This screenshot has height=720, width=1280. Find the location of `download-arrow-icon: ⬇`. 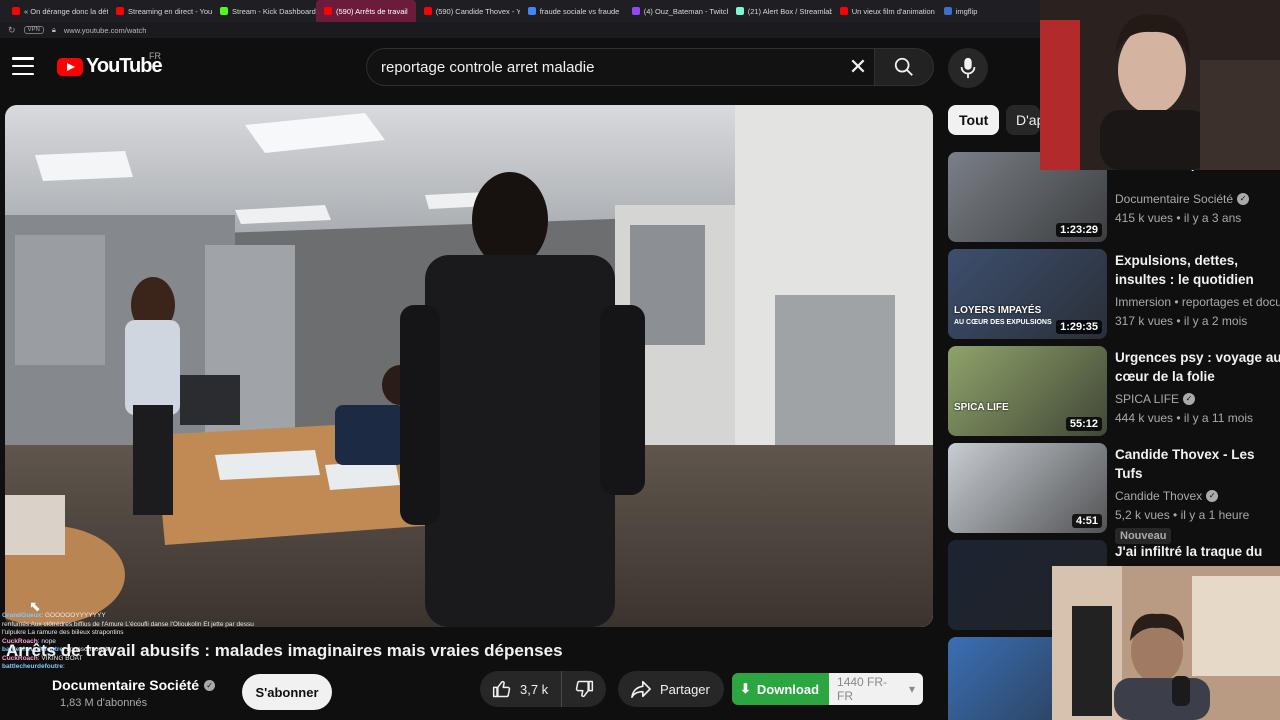

download-arrow-icon: ⬇ is located at coordinates (745, 688).